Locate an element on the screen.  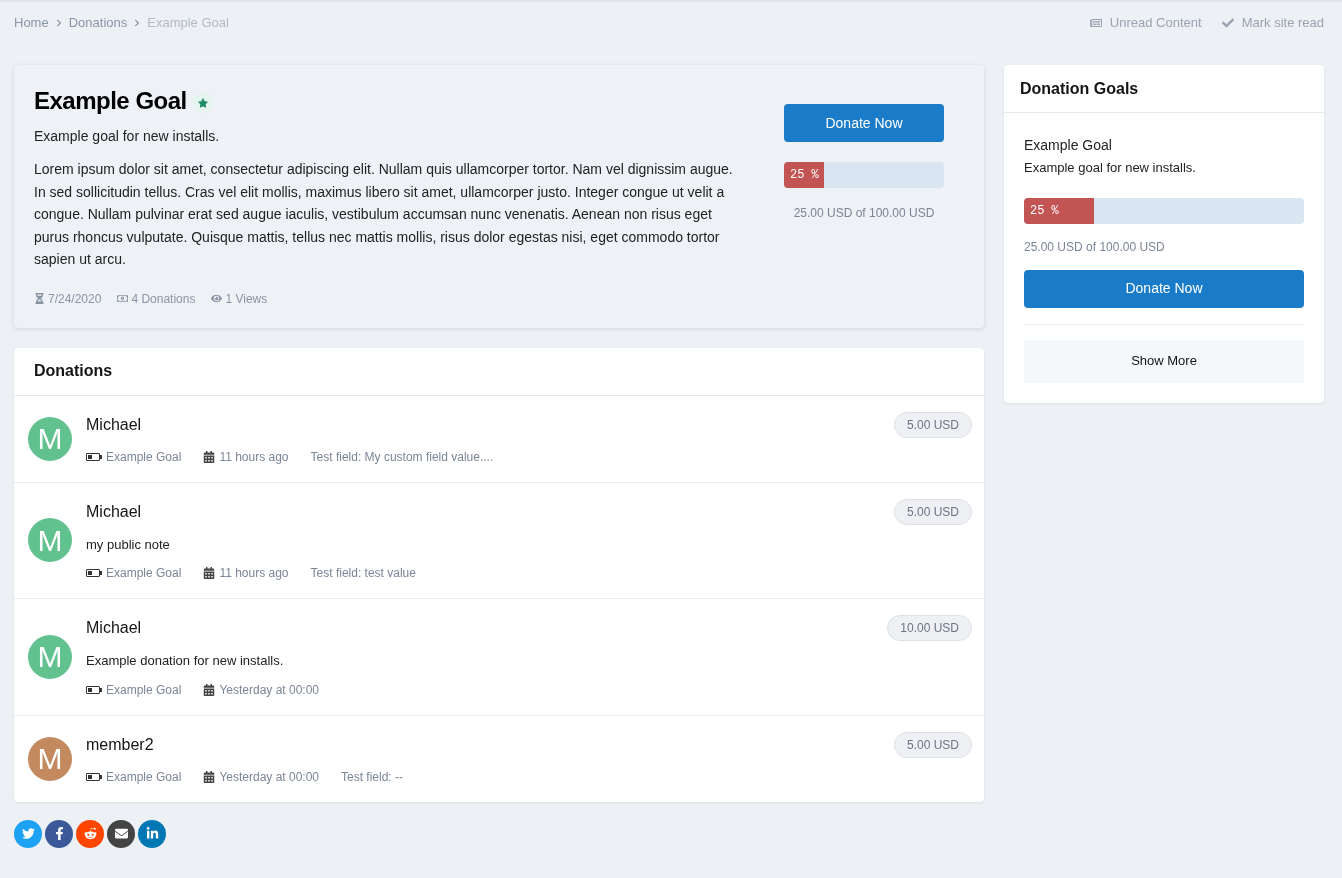
meta-text: 1 Views is located at coordinates (246, 299).